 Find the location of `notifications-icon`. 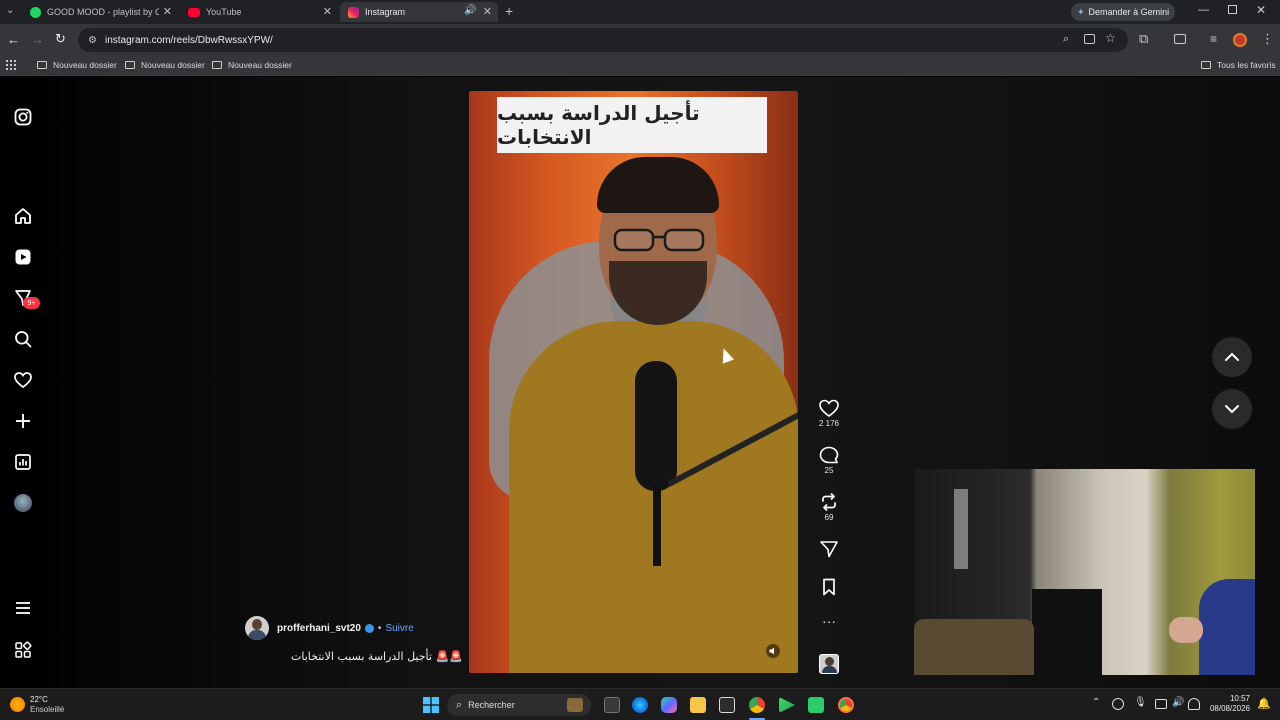

notifications-icon is located at coordinates (23, 380).